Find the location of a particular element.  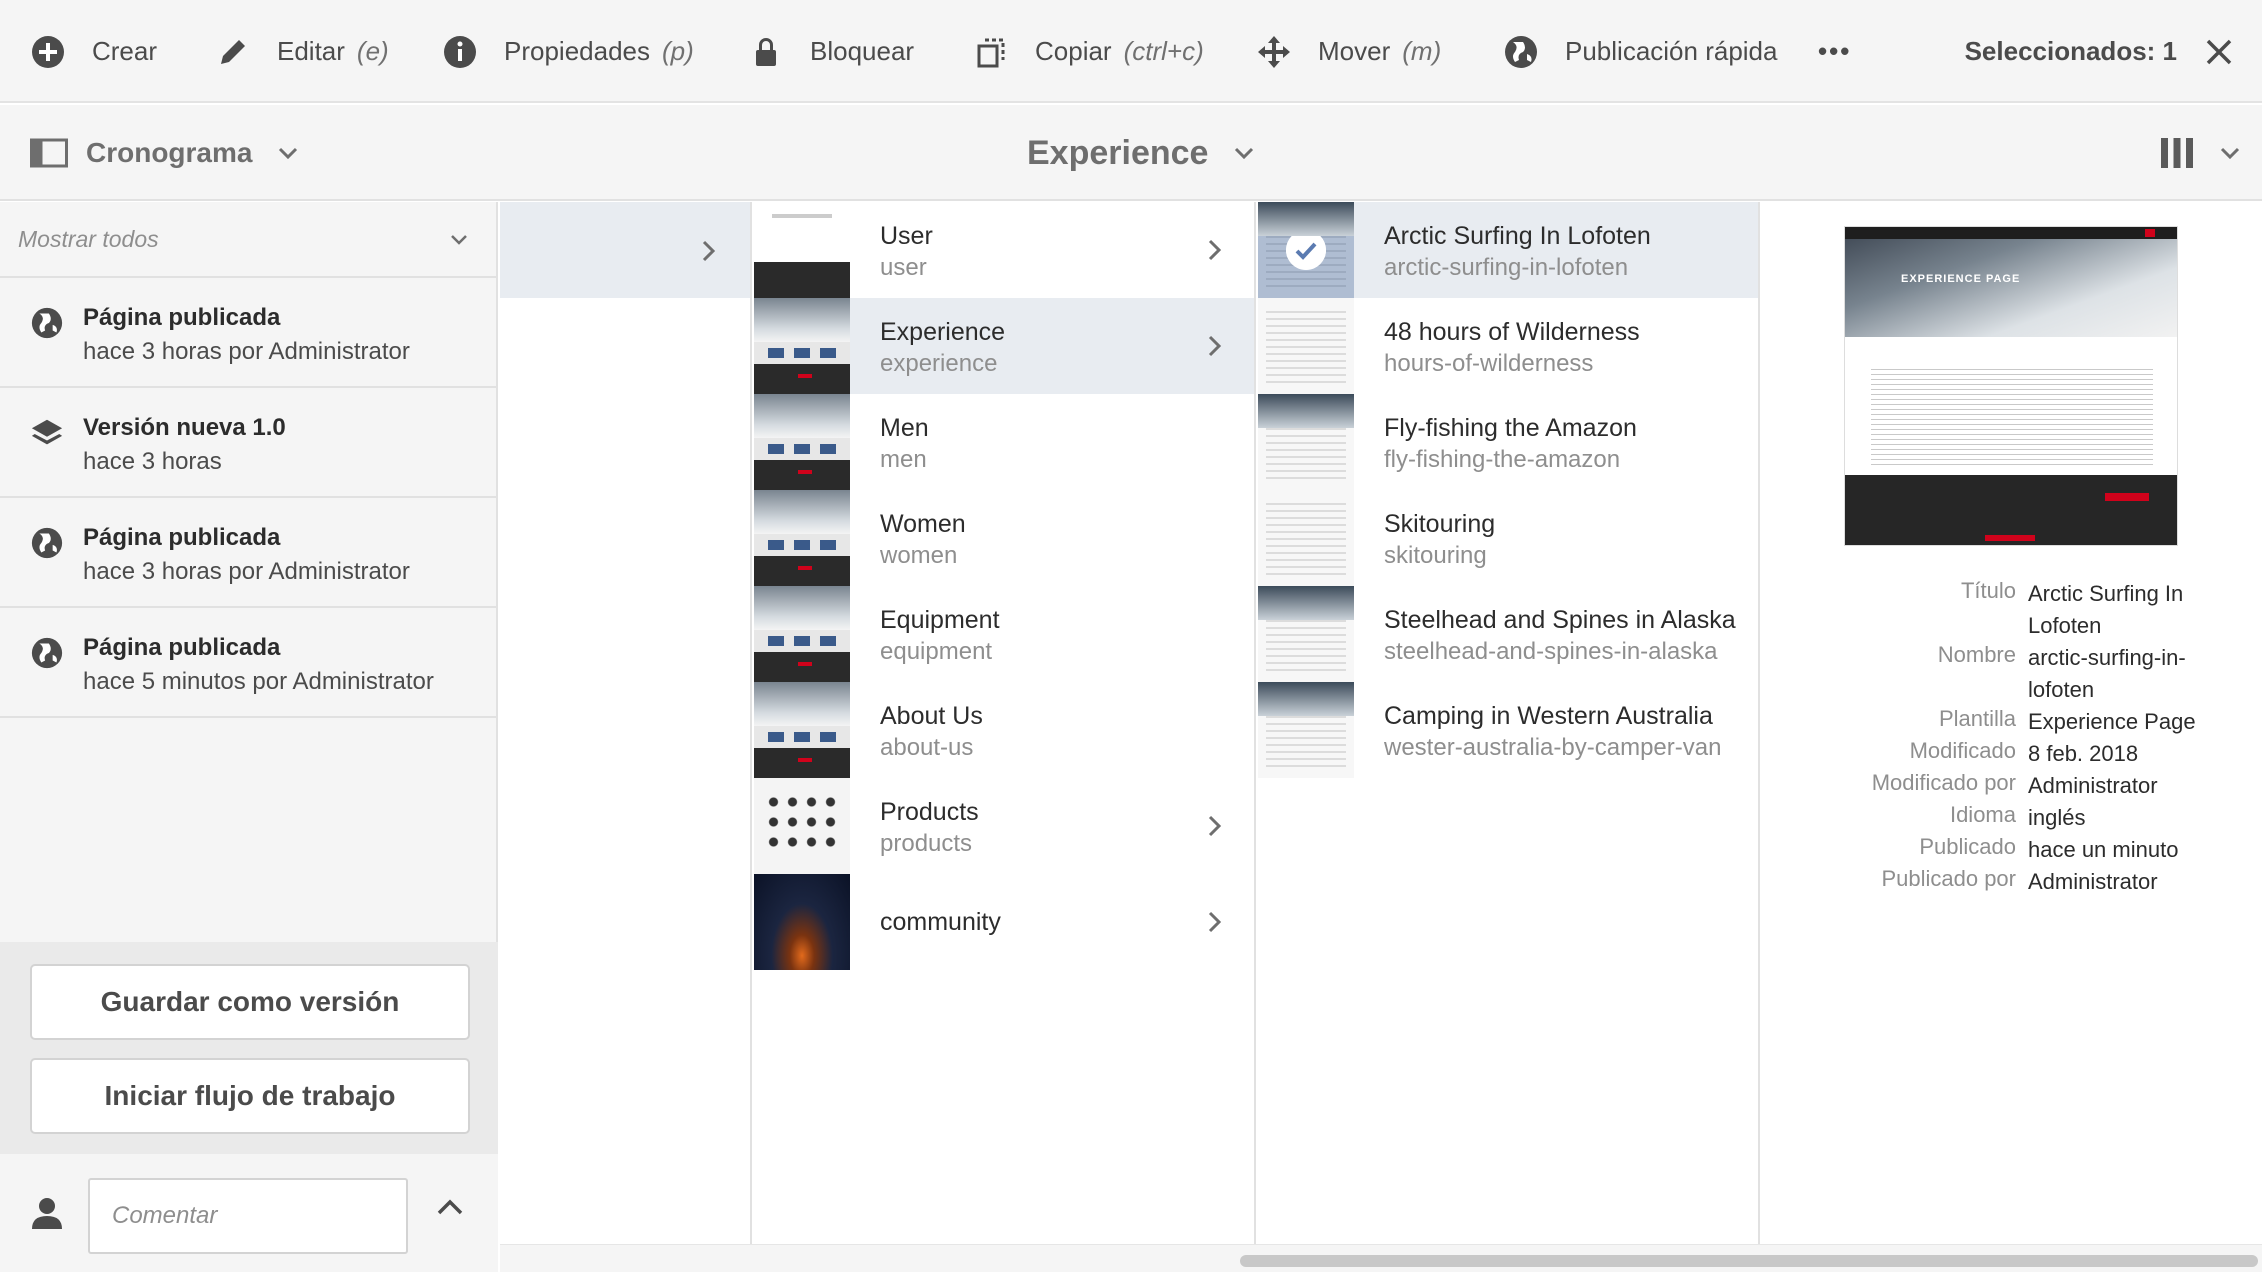

properties-shortcut: (p) is located at coordinates (678, 51).